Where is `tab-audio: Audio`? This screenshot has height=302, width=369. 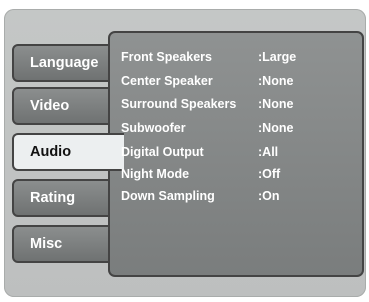 tab-audio: Audio is located at coordinates (68, 152).